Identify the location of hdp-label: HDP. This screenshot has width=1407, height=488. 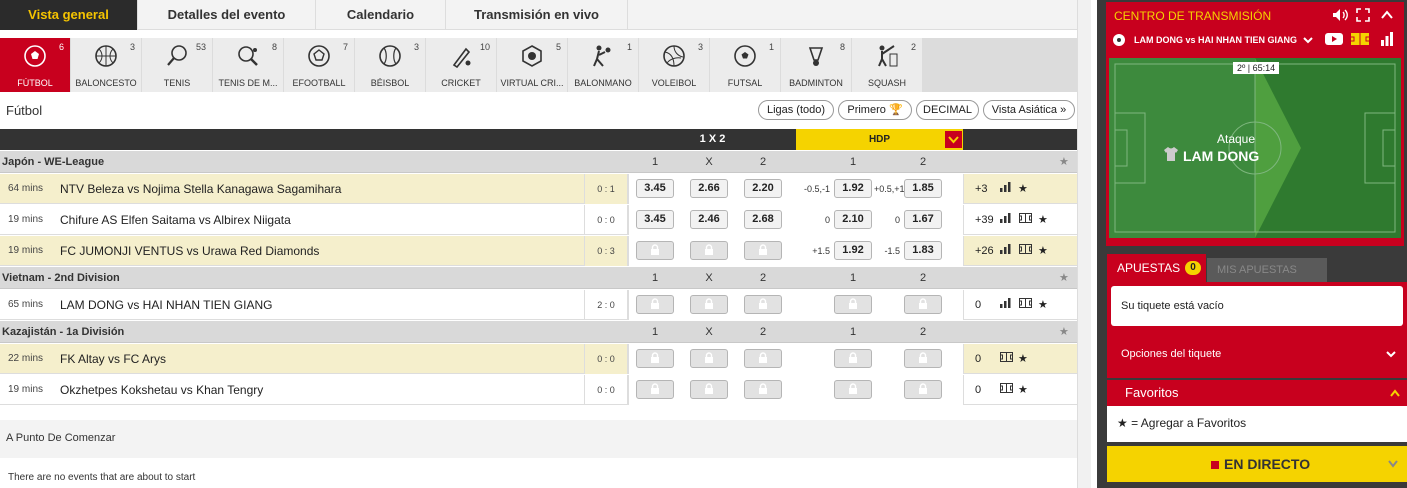
(879, 139).